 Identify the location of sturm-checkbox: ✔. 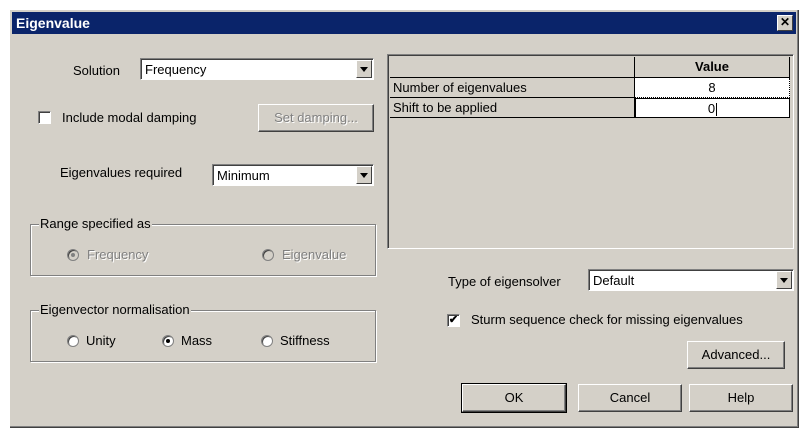
(453, 320).